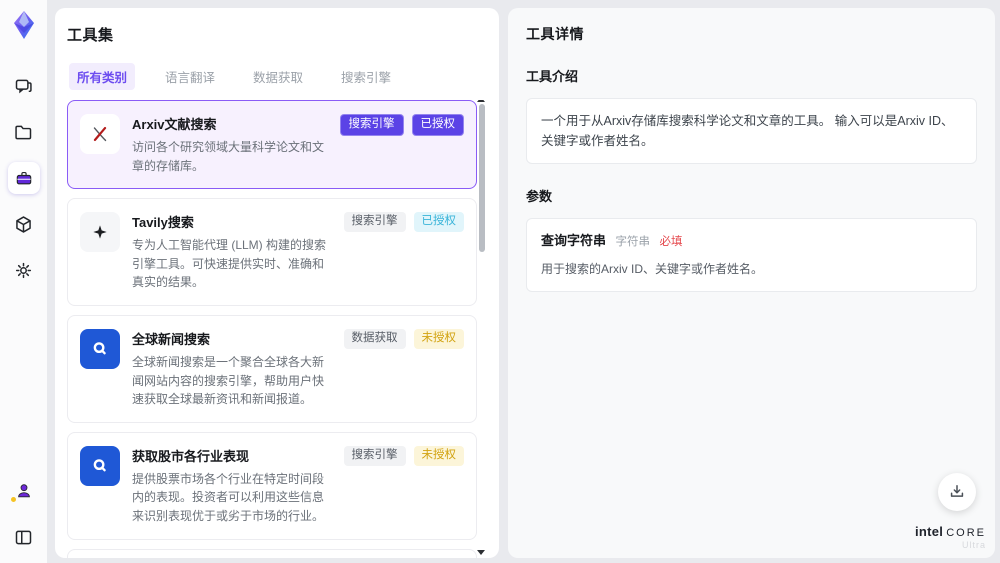 The width and height of the screenshot is (1000, 563). What do you see at coordinates (539, 196) in the screenshot?
I see `params-heading: 参数` at bounding box center [539, 196].